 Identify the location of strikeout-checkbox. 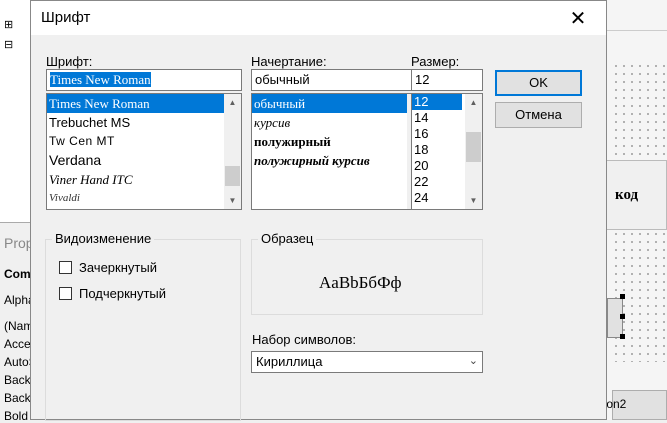
(65, 267).